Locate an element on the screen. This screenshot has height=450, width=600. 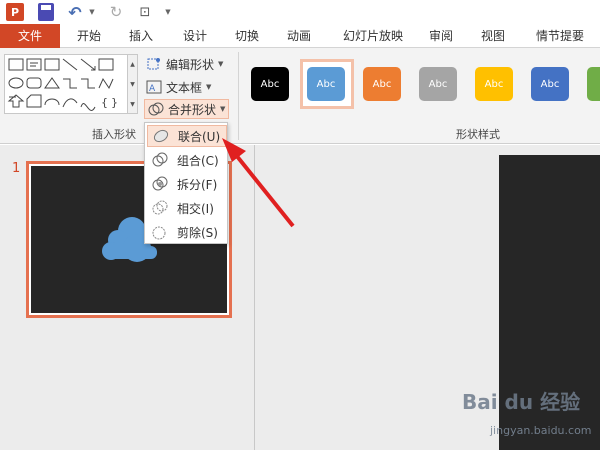
watermark-sub: jingyan.baidu.com is located at coordinates (541, 430).